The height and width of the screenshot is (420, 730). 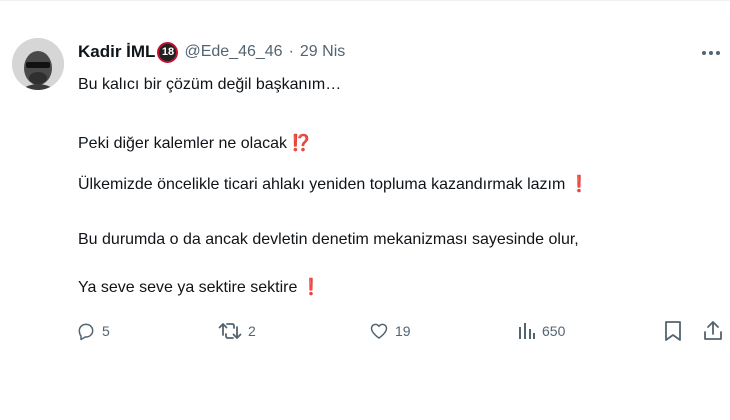 I want to click on repost-icon, so click(x=230, y=331).